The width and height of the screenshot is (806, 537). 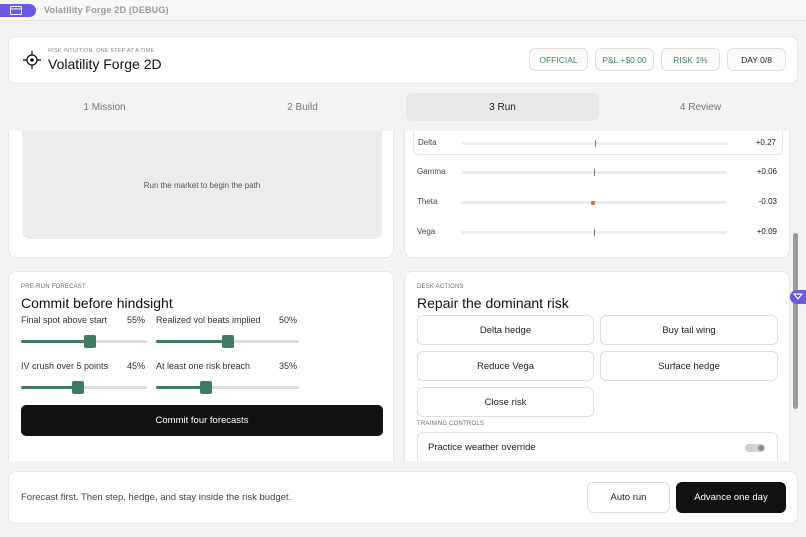 What do you see at coordinates (105, 64) in the screenshot?
I see `app-title: Volatility Forge 2D` at bounding box center [105, 64].